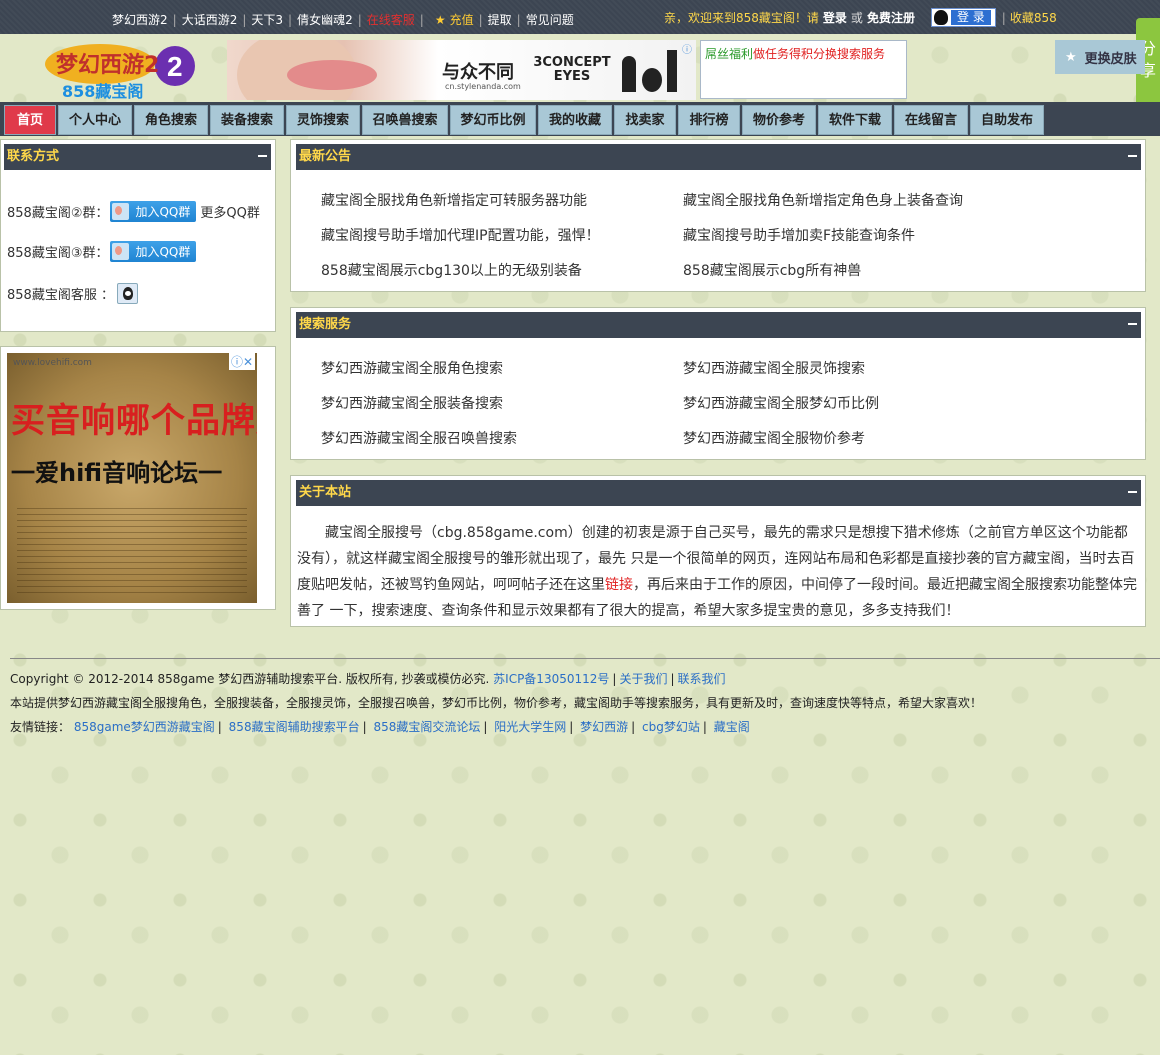  I want to click on news-item: 858藏宝阁展示cbg130以上的无级别装备, so click(451, 270).